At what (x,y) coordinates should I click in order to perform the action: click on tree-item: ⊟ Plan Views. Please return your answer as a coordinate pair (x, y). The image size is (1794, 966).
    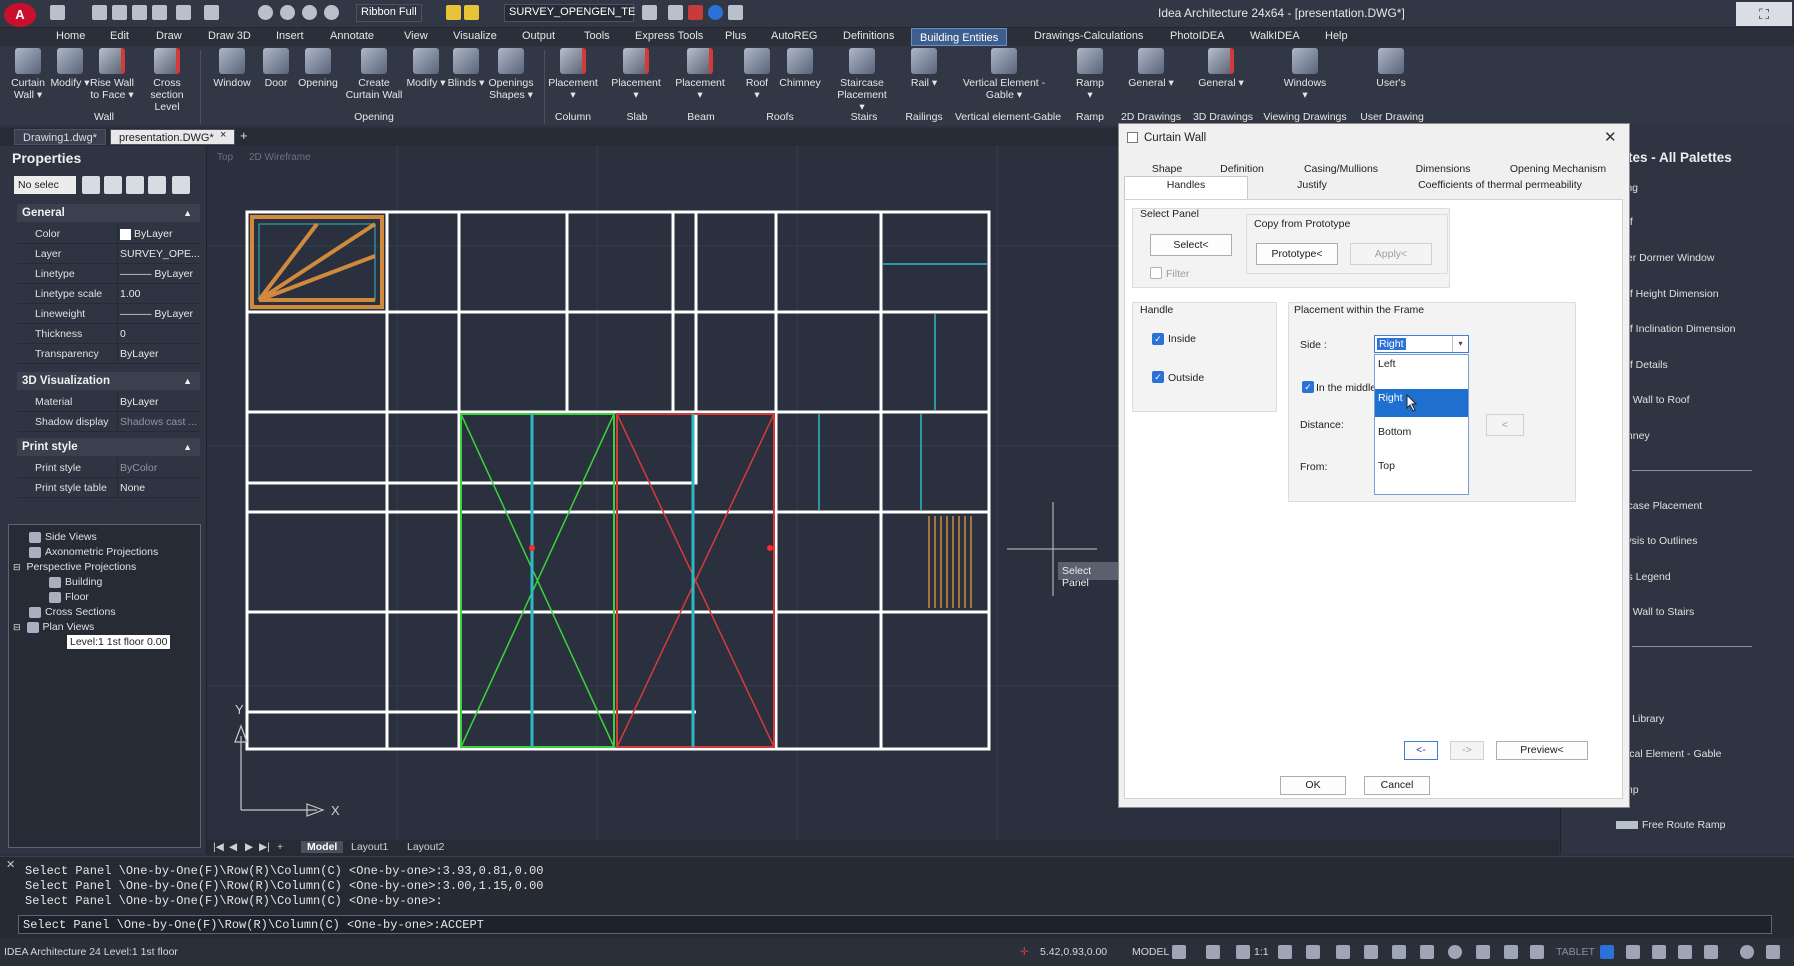
    Looking at the image, I should click on (53, 627).